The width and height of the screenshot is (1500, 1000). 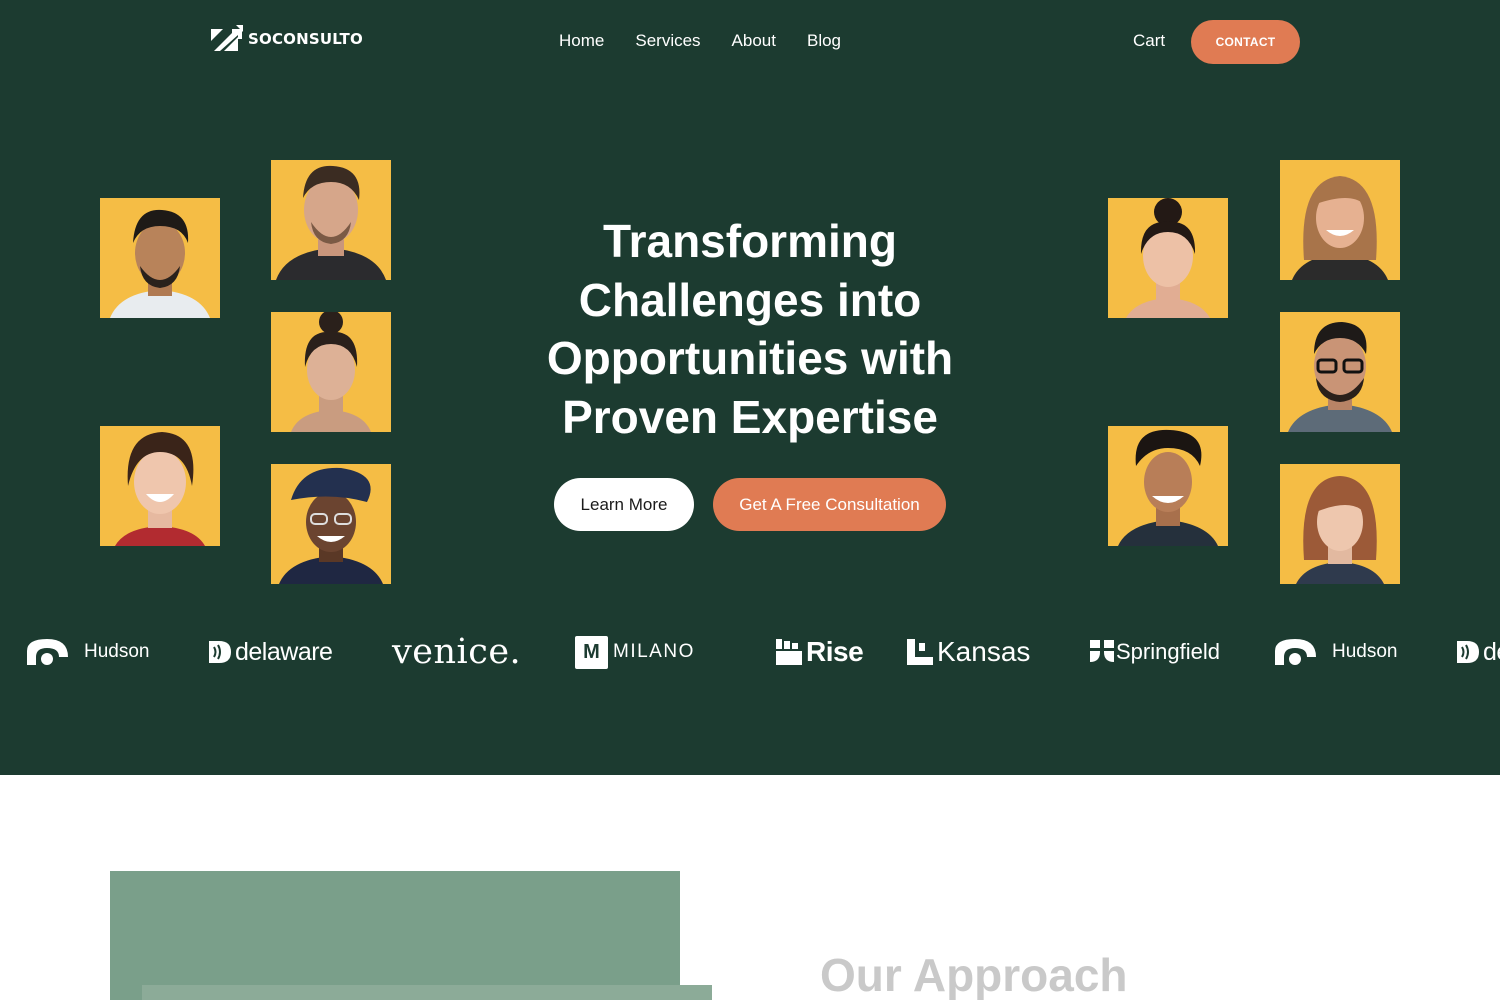 What do you see at coordinates (974, 974) in the screenshot?
I see `approach-title: Our Approach` at bounding box center [974, 974].